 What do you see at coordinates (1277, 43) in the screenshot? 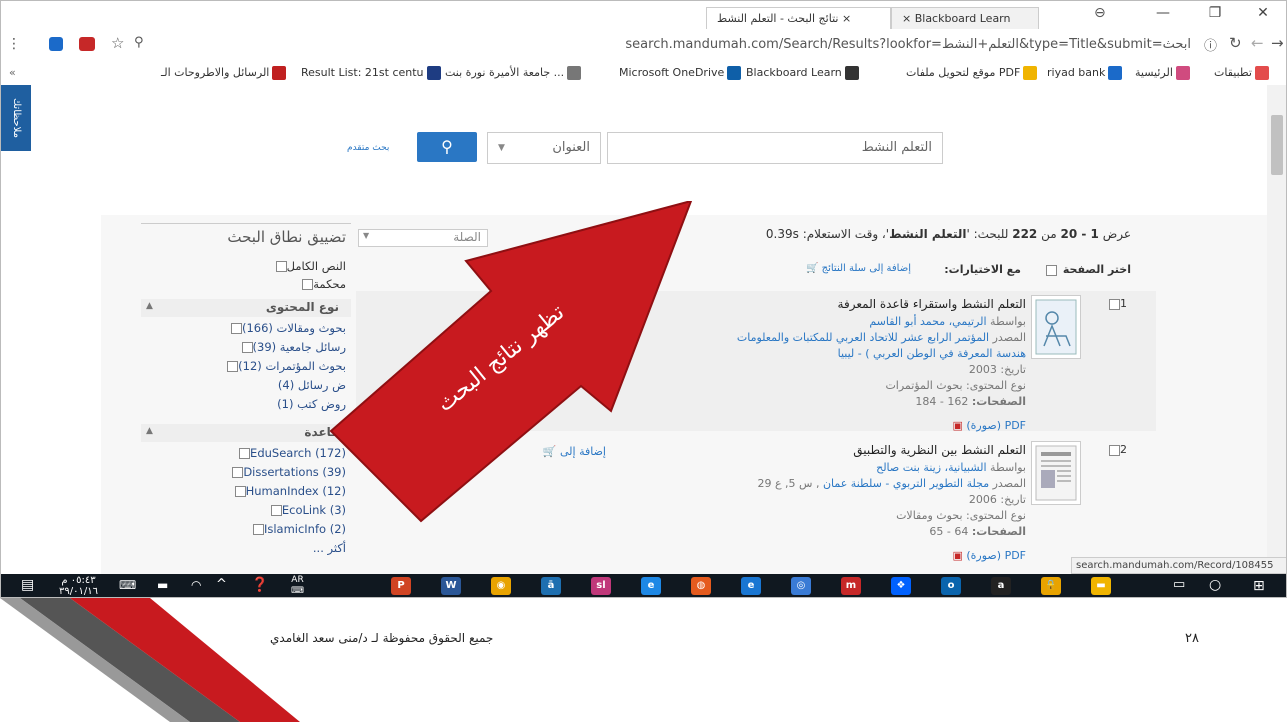
I see `back-icon: →` at bounding box center [1277, 43].